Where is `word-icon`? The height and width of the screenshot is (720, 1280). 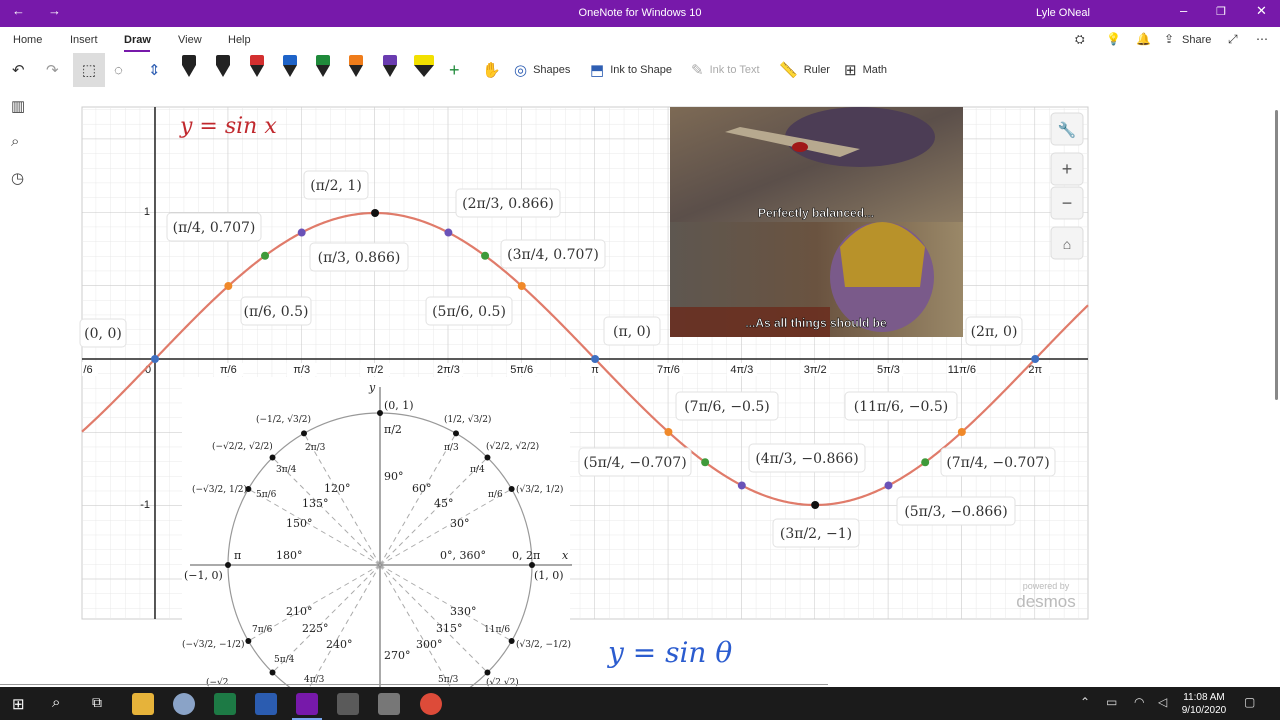
word-icon is located at coordinates (266, 704).